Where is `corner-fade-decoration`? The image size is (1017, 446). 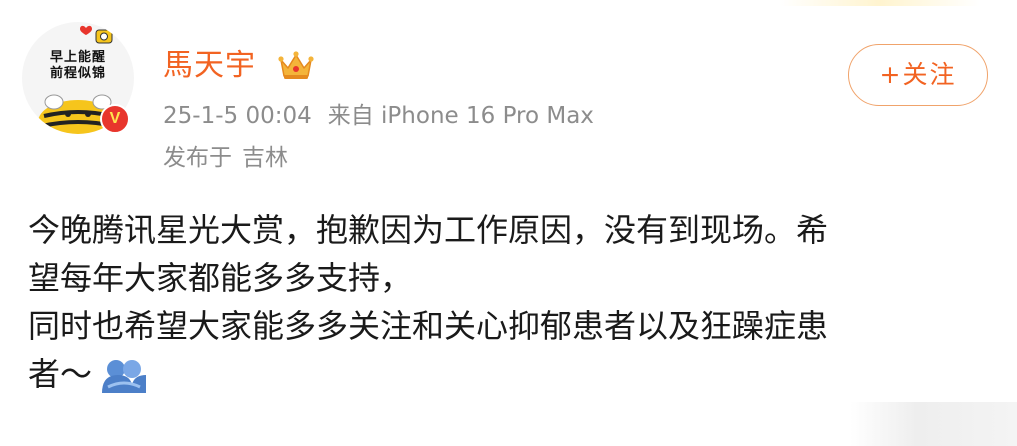 corner-fade-decoration is located at coordinates (933, 424).